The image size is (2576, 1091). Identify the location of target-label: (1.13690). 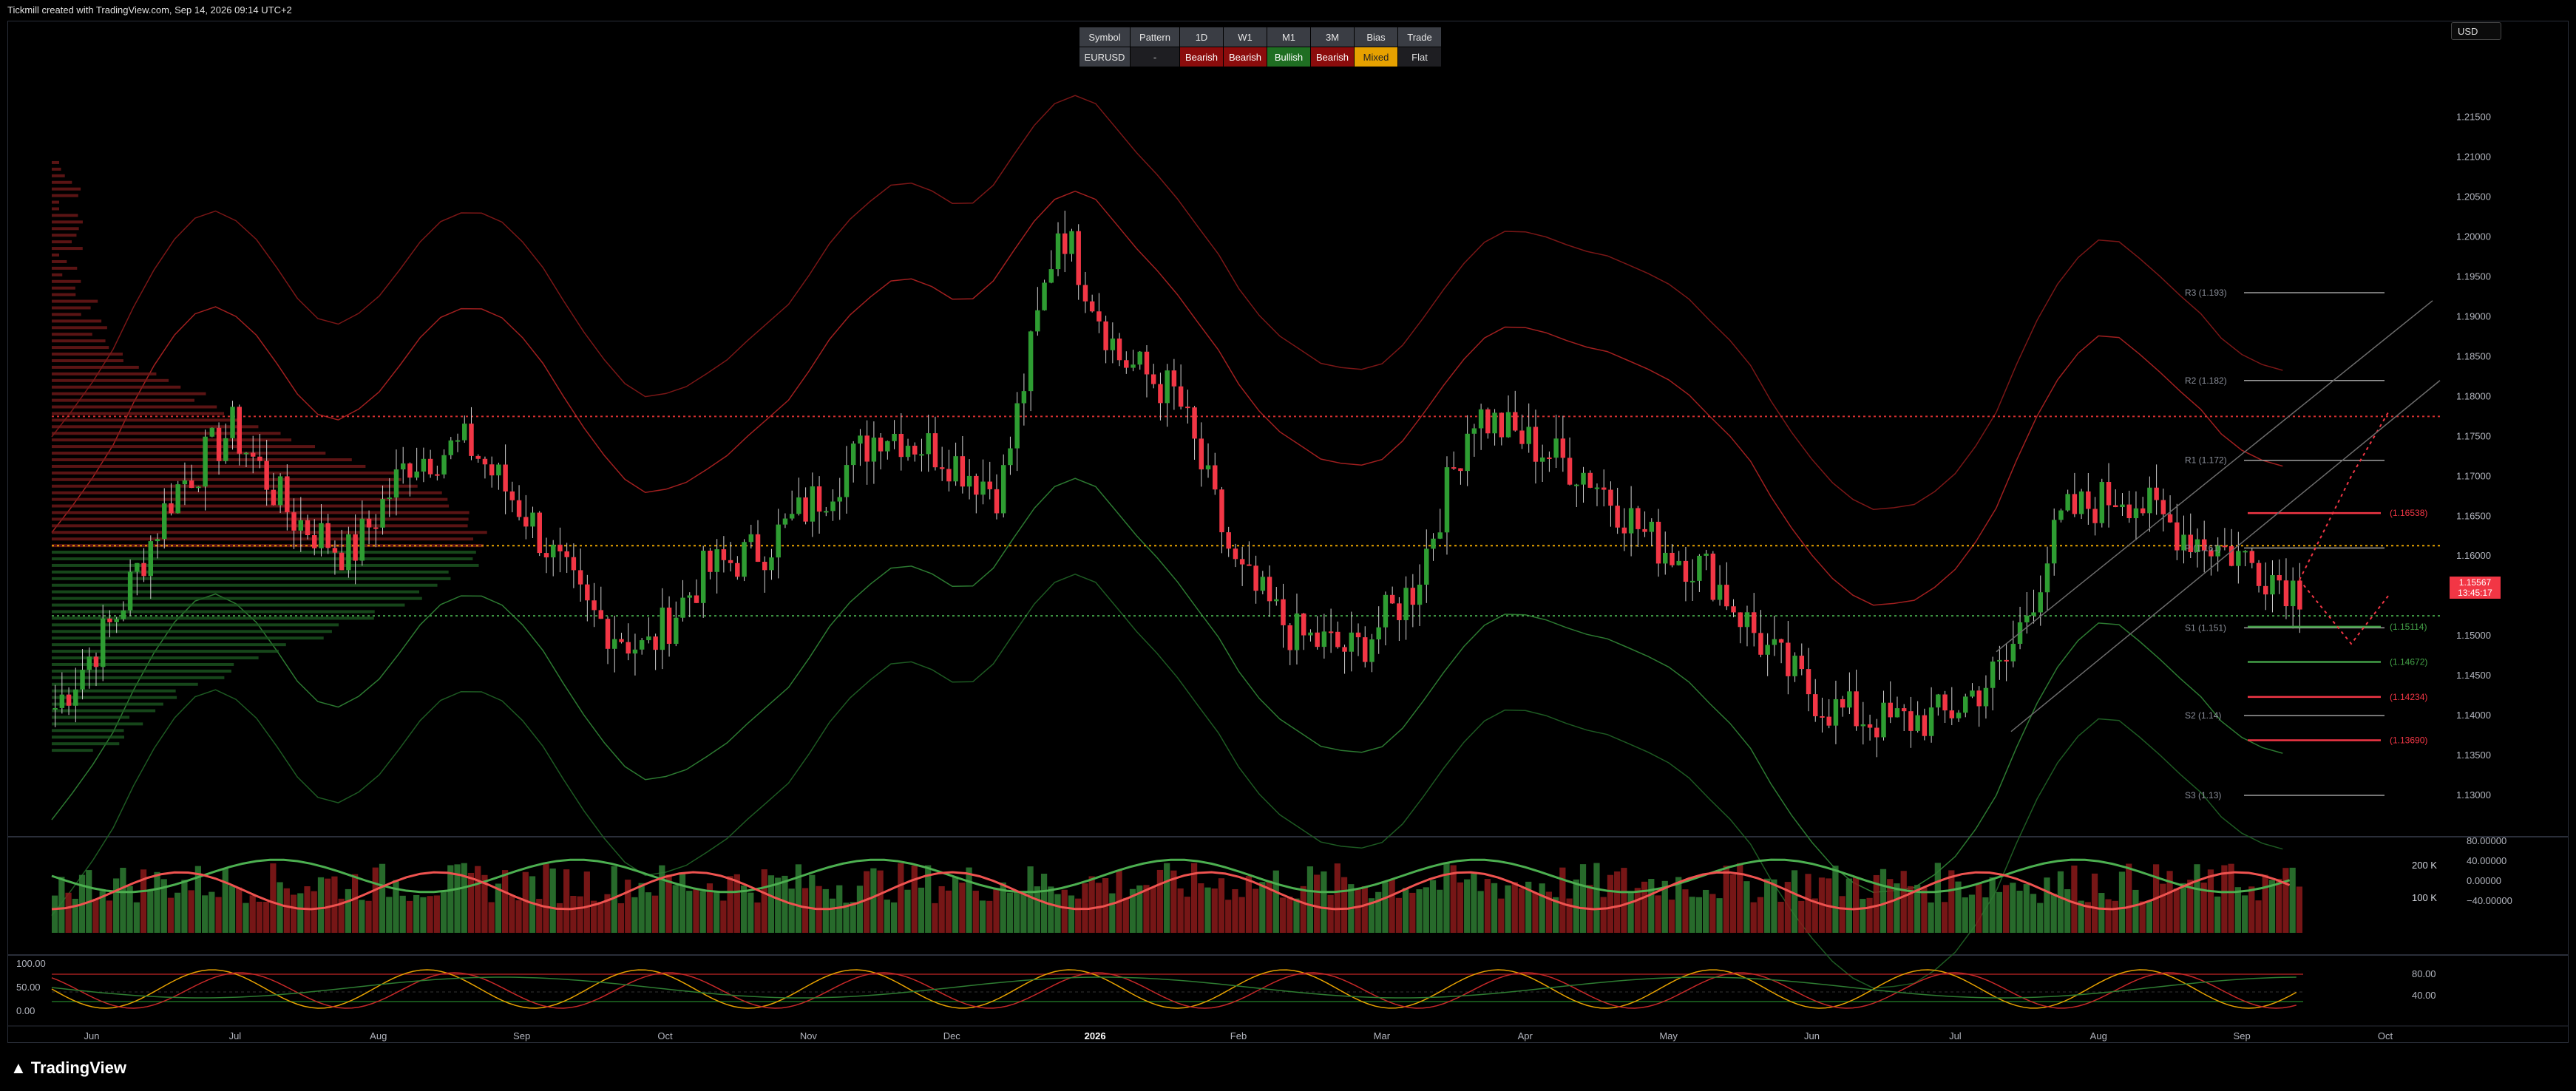
(2408, 741).